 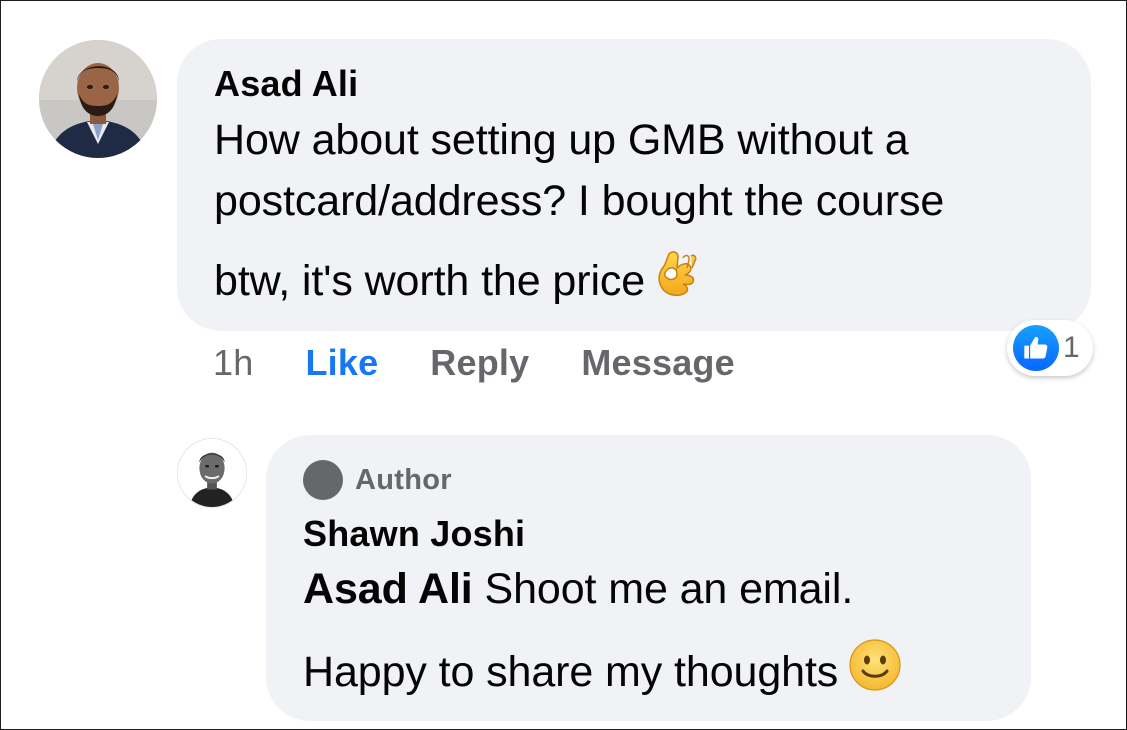 I want to click on comment-author-name: Asad Ali, so click(x=286, y=84).